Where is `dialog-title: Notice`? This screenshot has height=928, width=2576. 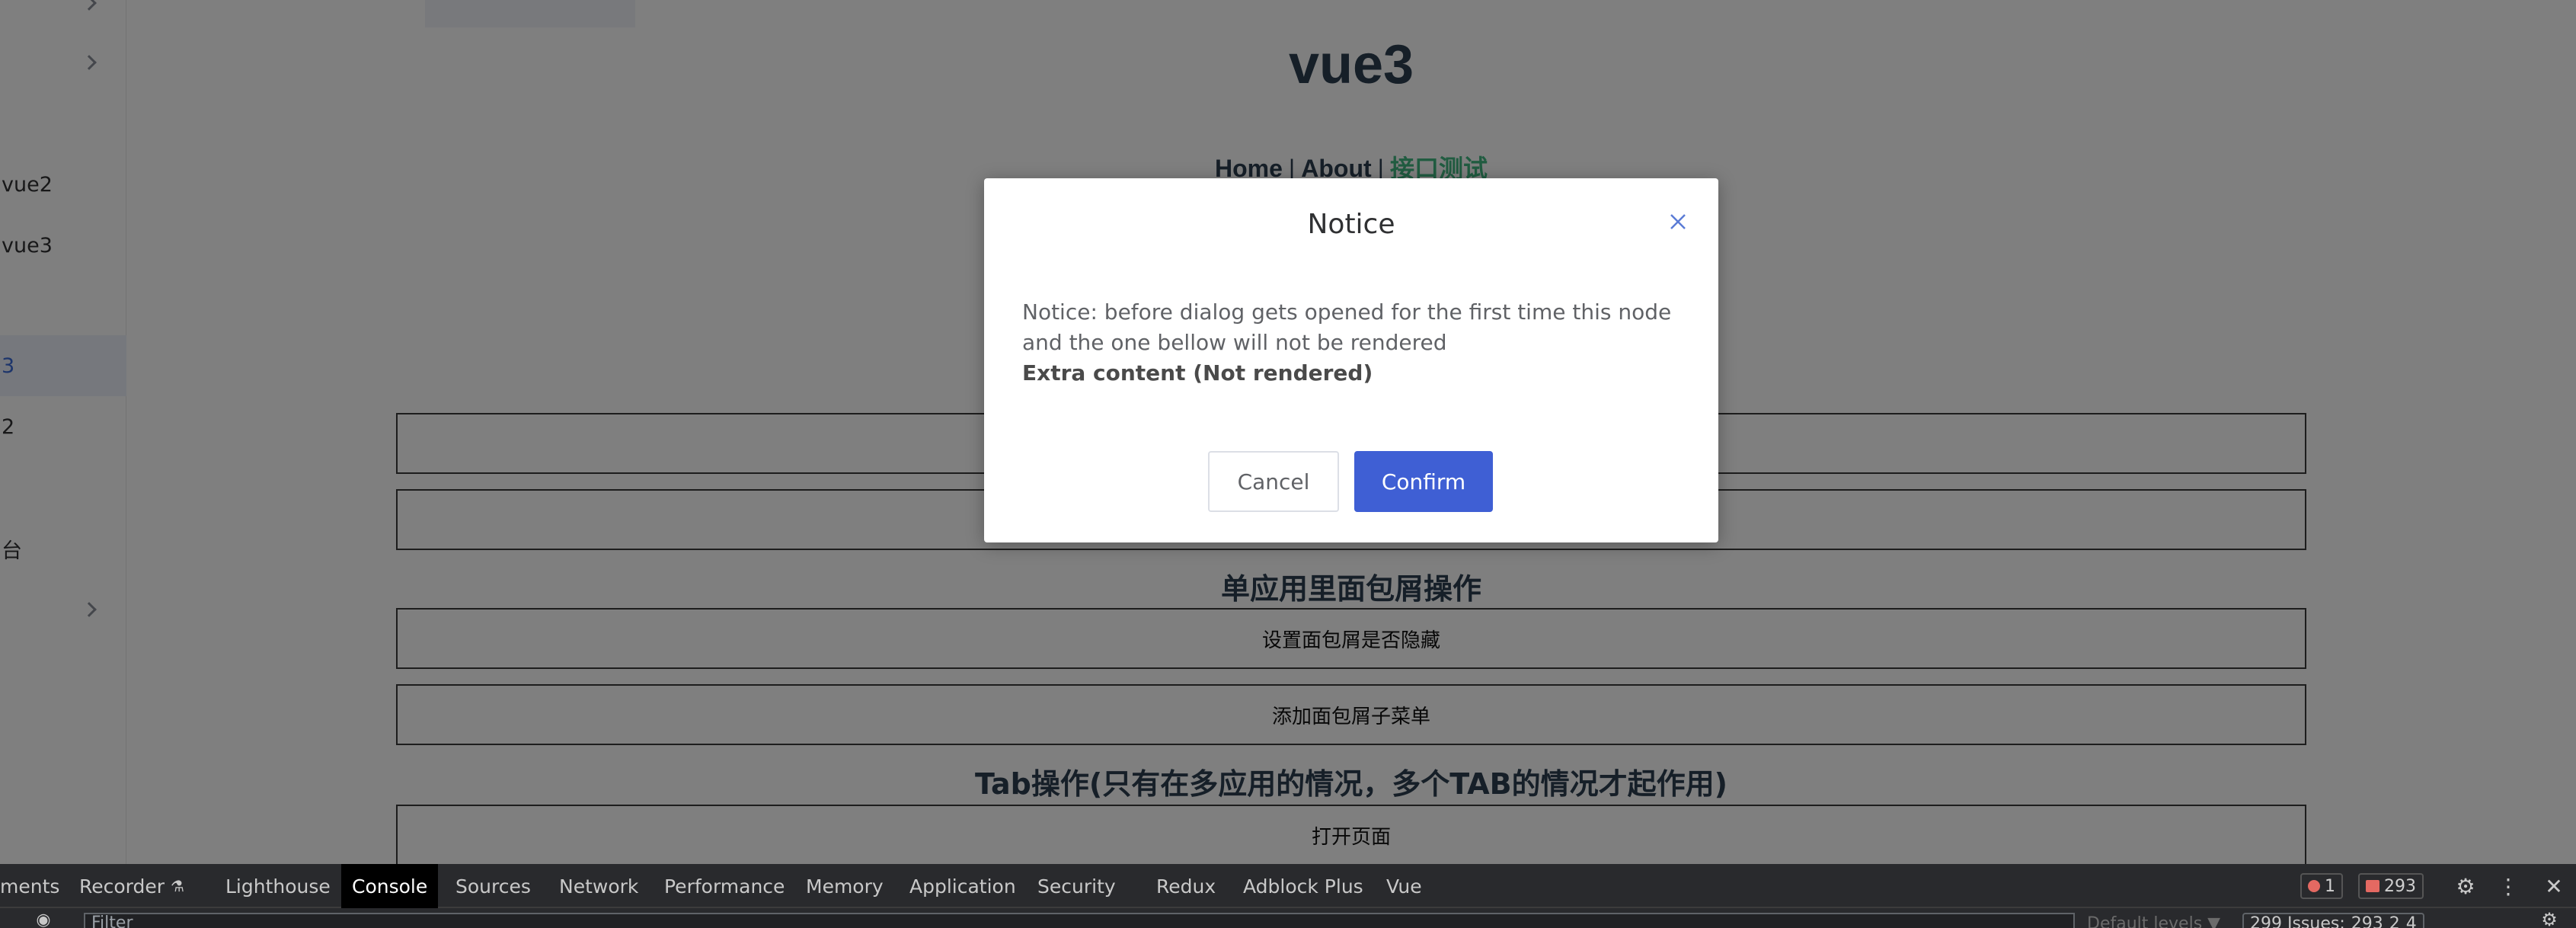
dialog-title: Notice is located at coordinates (1351, 224).